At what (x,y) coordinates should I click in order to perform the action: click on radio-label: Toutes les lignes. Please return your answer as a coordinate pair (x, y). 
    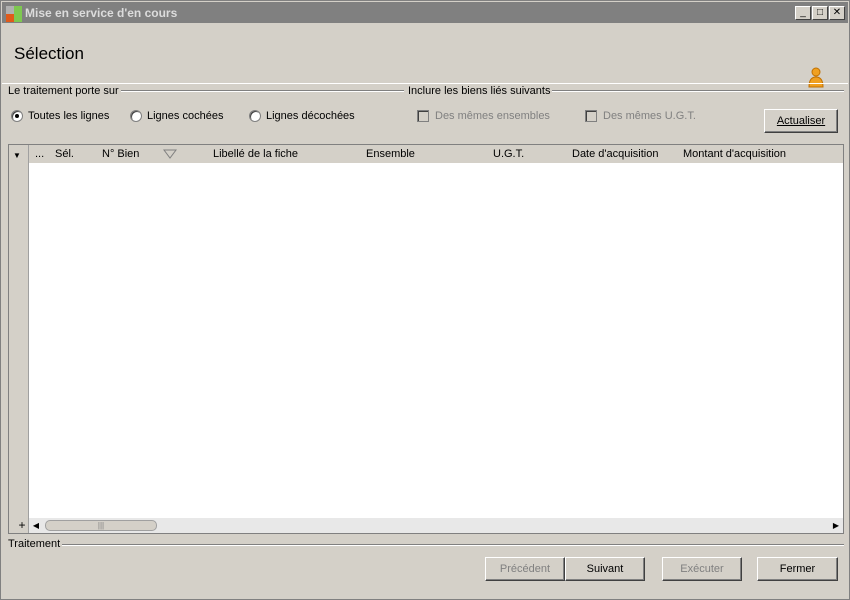
    Looking at the image, I should click on (69, 116).